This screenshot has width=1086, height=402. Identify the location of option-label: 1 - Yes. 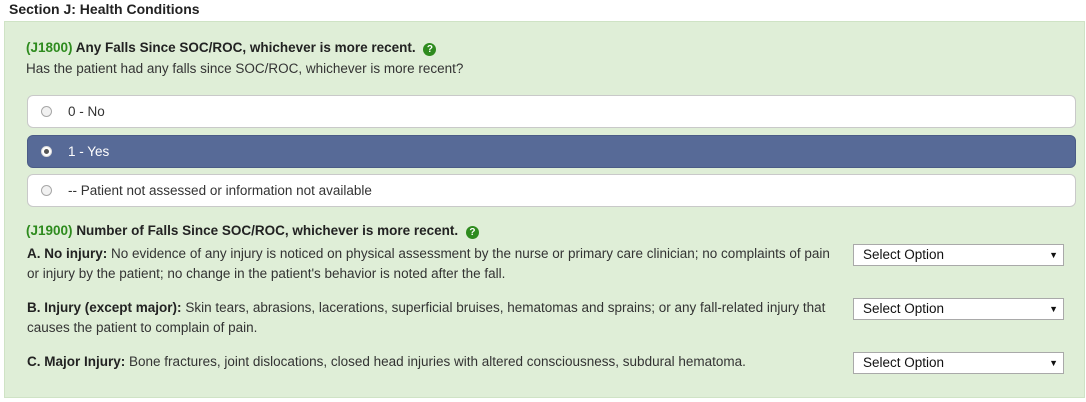
(89, 151).